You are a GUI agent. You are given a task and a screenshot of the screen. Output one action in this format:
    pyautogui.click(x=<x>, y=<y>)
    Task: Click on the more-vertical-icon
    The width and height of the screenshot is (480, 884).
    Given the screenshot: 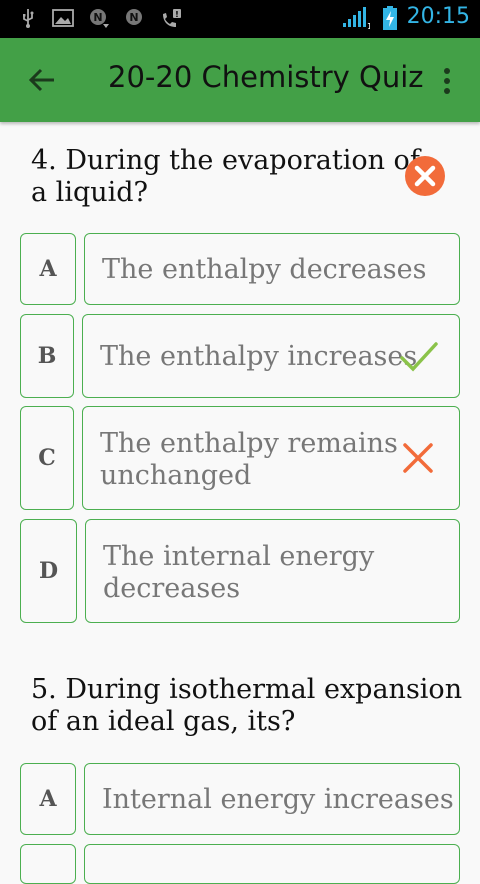 What is the action you would take?
    pyautogui.click(x=447, y=81)
    